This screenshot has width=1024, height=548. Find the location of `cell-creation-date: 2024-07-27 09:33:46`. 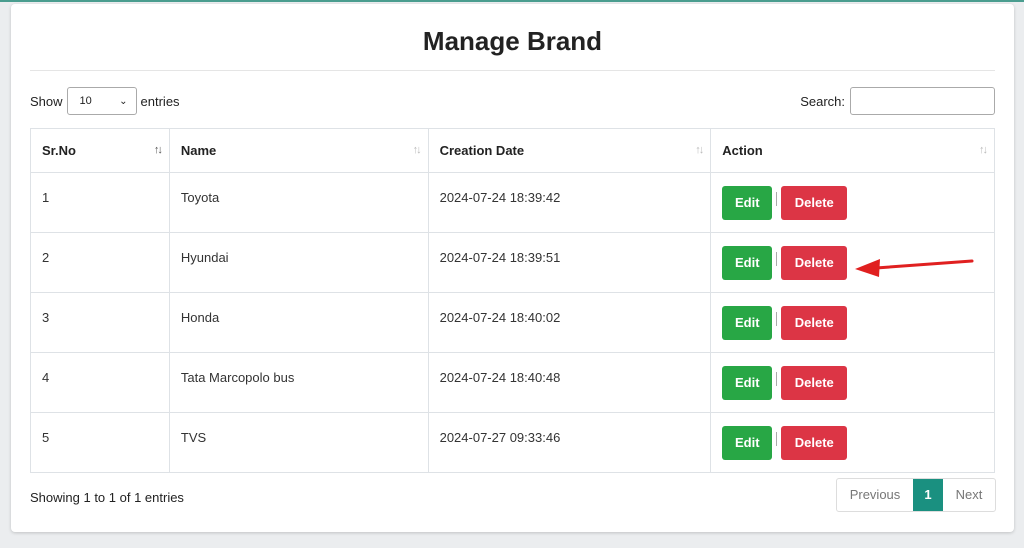

cell-creation-date: 2024-07-27 09:33:46 is located at coordinates (569, 442).